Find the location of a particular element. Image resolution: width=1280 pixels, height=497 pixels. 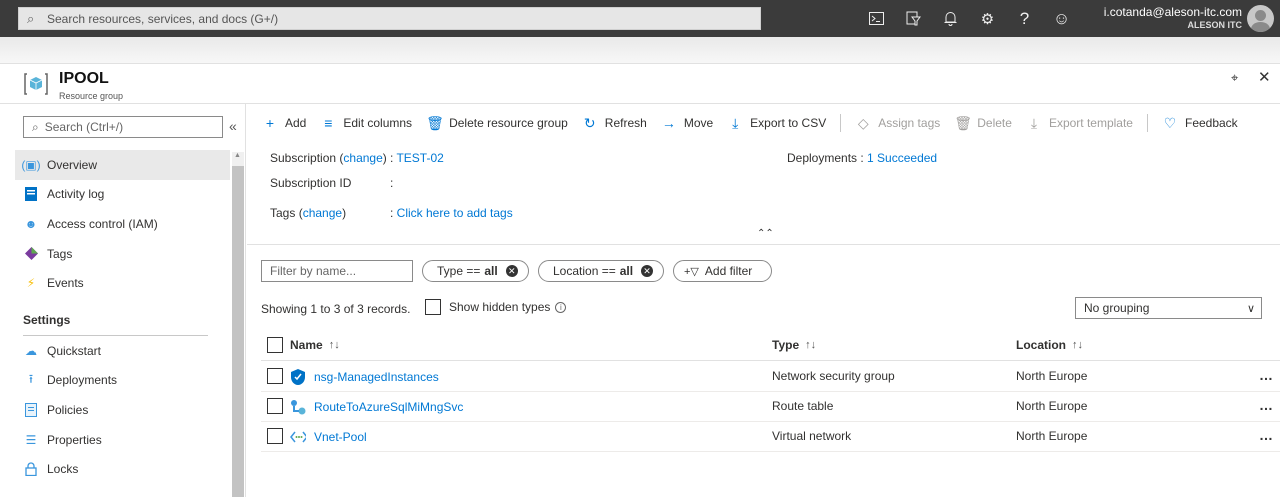

assign-tags-button: ◇ Assign tags is located at coordinates (897, 123).